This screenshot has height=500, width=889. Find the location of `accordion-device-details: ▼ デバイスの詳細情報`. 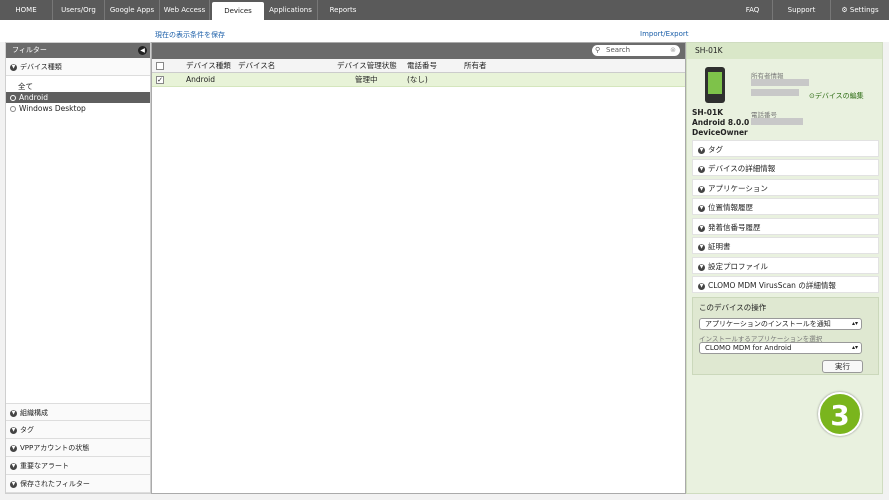

accordion-device-details: ▼ デバイスの詳細情報 is located at coordinates (785, 167).